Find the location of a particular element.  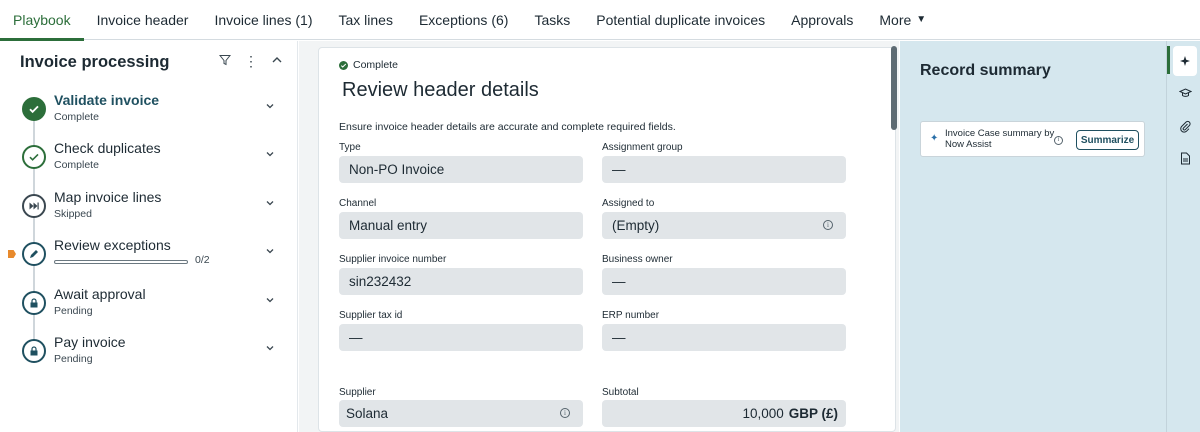

step-progress-label: 0/2 is located at coordinates (202, 260).